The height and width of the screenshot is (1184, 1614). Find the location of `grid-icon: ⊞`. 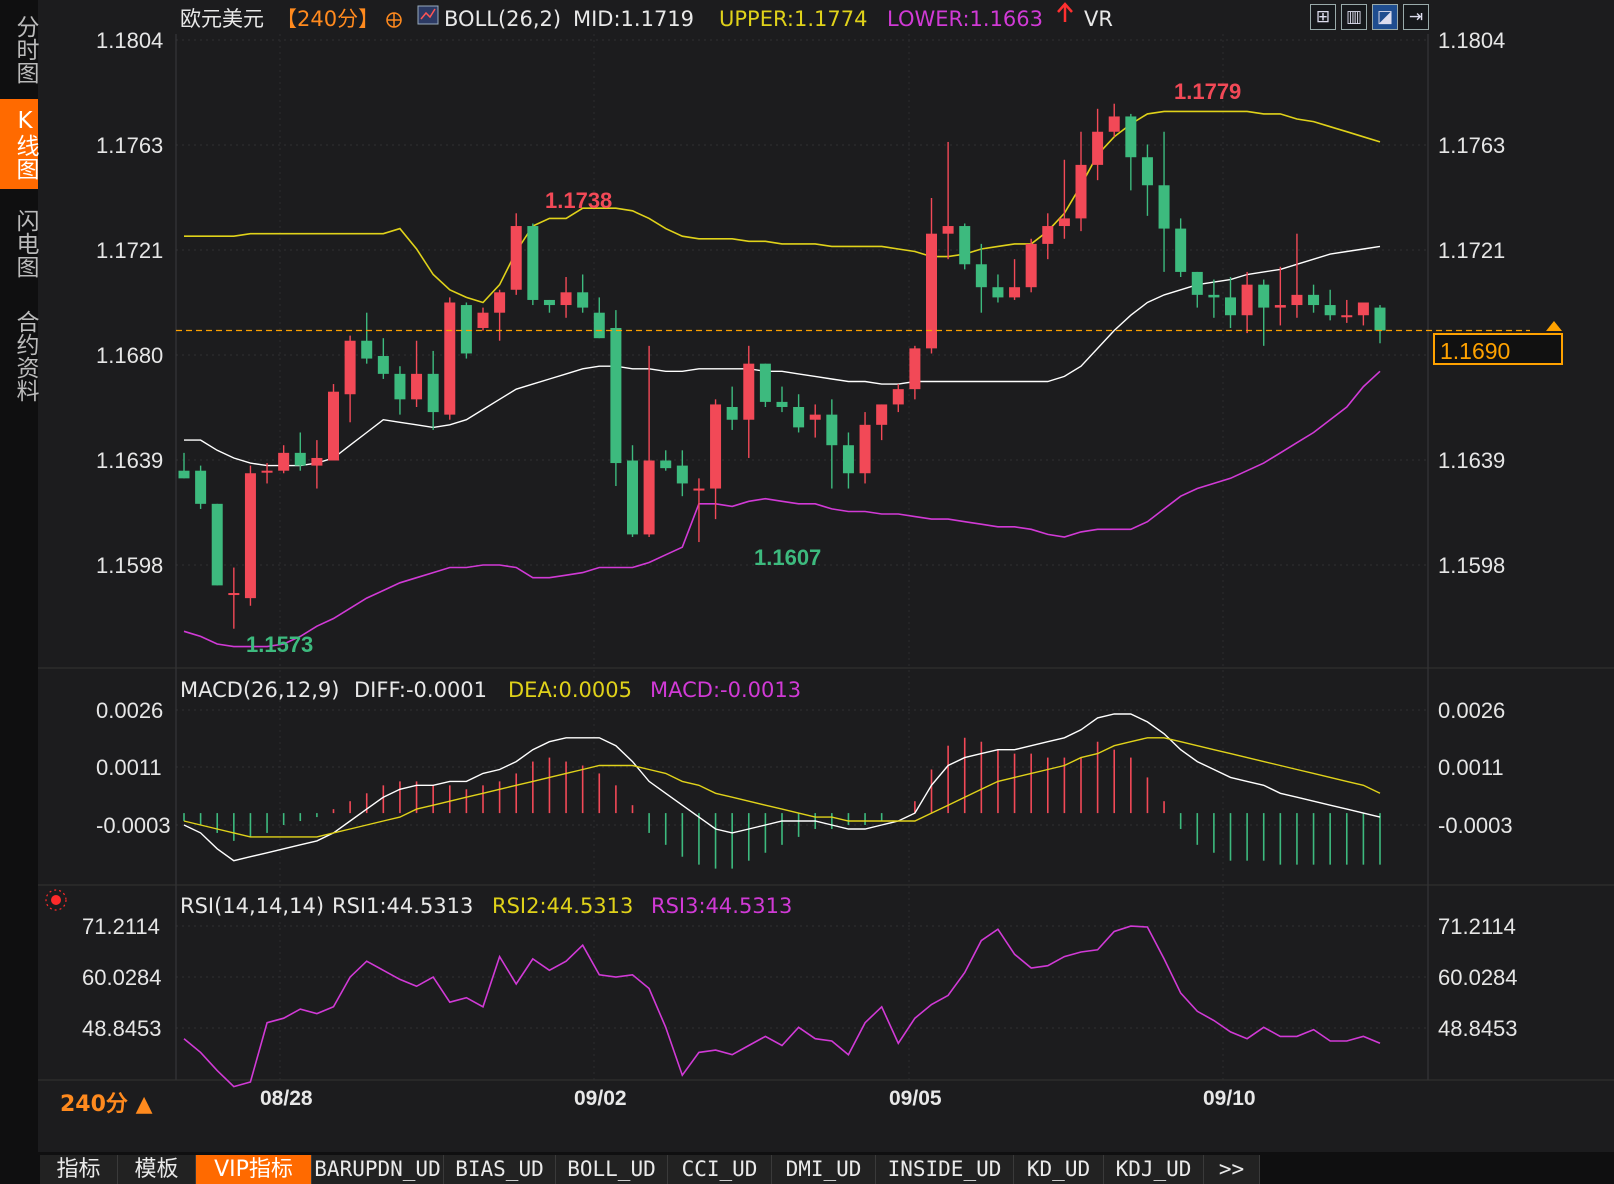

grid-icon: ⊞ is located at coordinates (1323, 17).